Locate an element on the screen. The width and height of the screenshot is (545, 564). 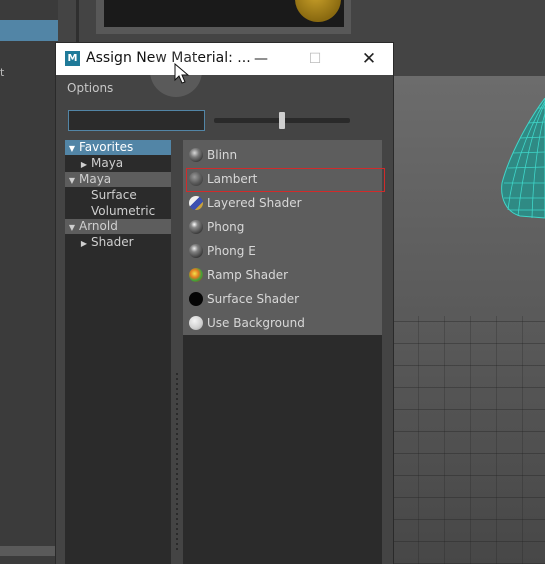
tree-item-label: Shader is located at coordinates (112, 242).